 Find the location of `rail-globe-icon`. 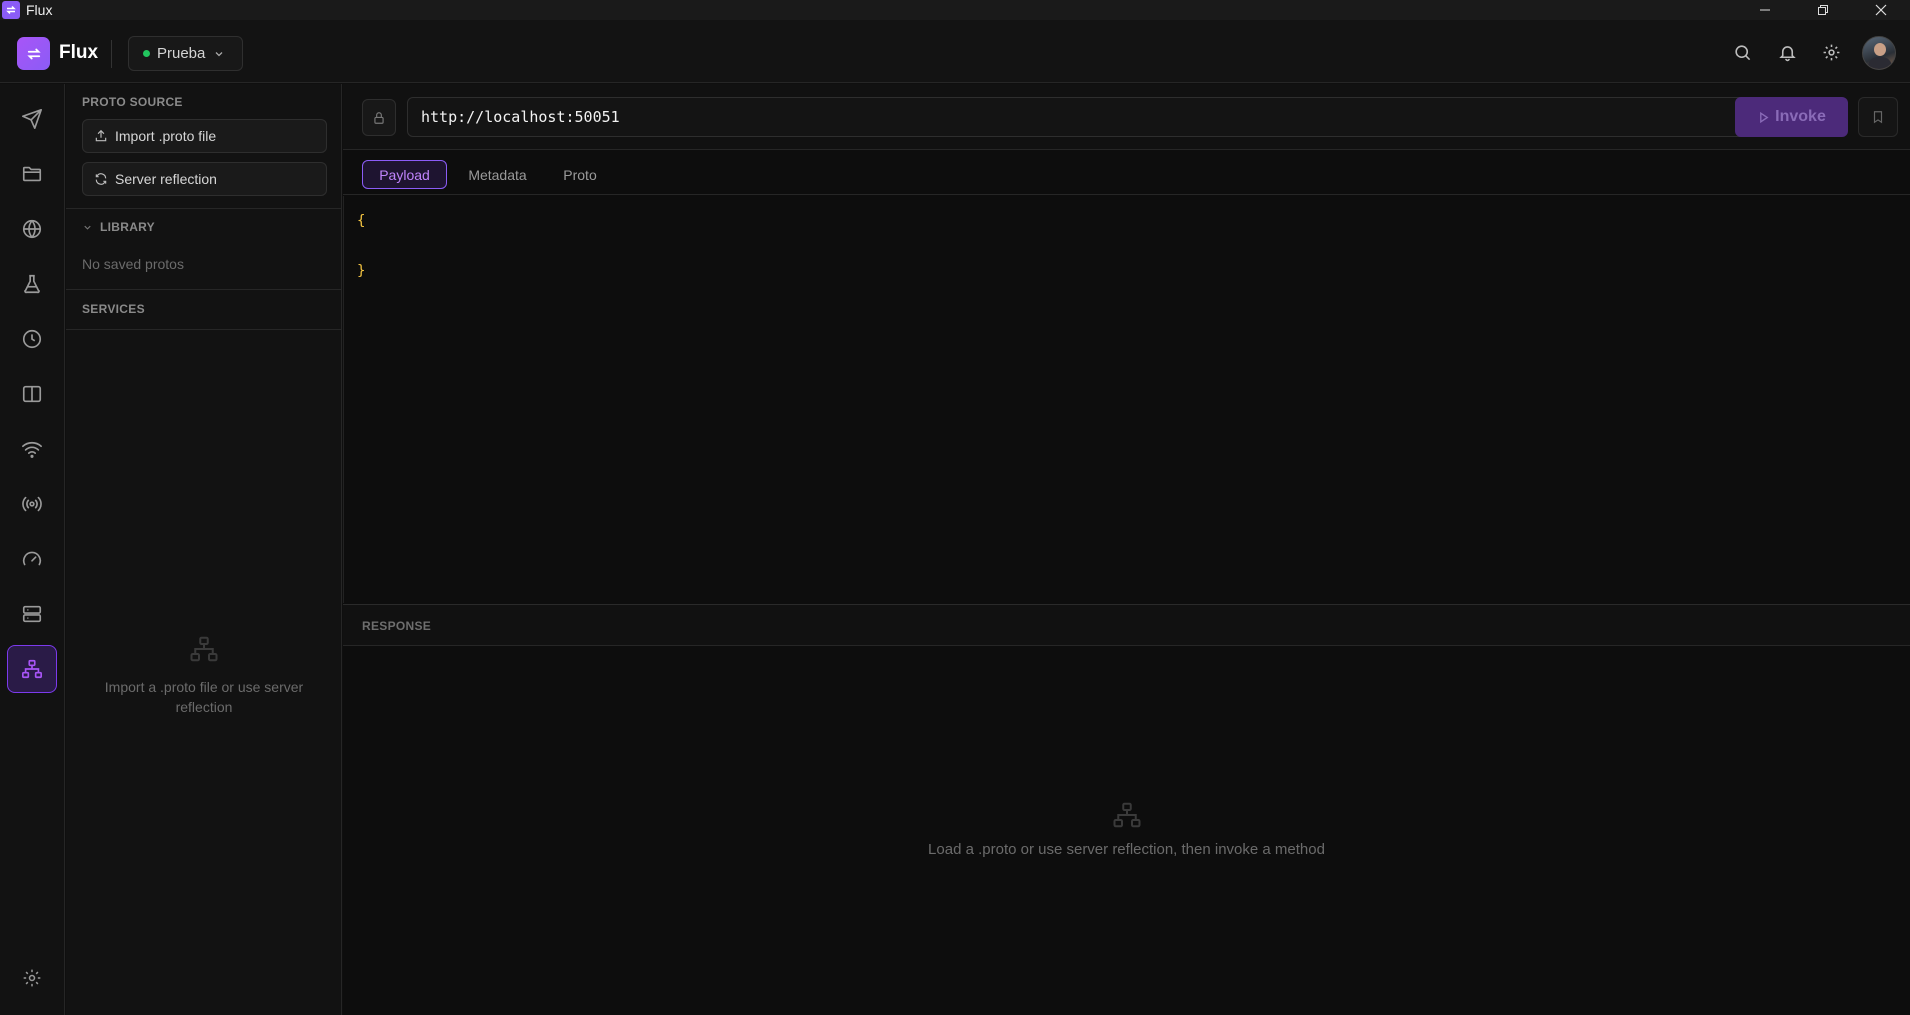

rail-globe-icon is located at coordinates (32, 229).